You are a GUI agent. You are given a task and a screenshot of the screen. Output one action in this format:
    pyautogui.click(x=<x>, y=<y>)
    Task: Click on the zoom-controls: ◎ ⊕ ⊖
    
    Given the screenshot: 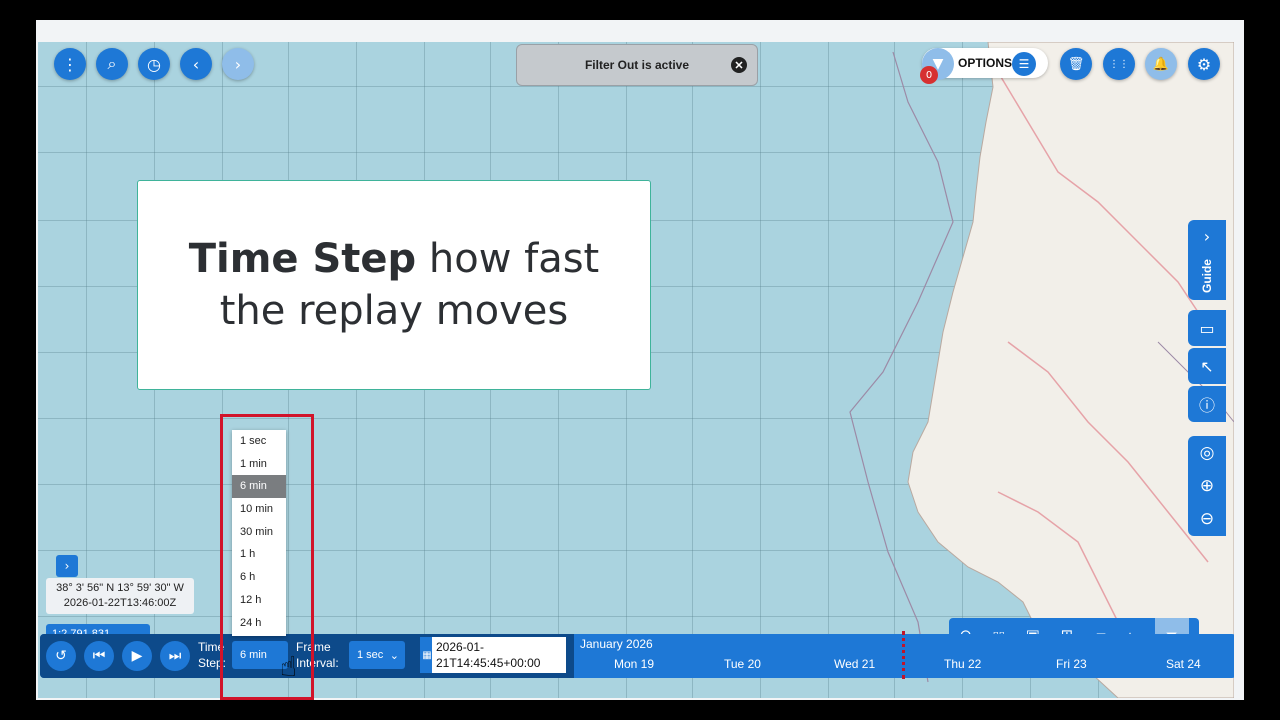 What is the action you would take?
    pyautogui.click(x=1207, y=486)
    